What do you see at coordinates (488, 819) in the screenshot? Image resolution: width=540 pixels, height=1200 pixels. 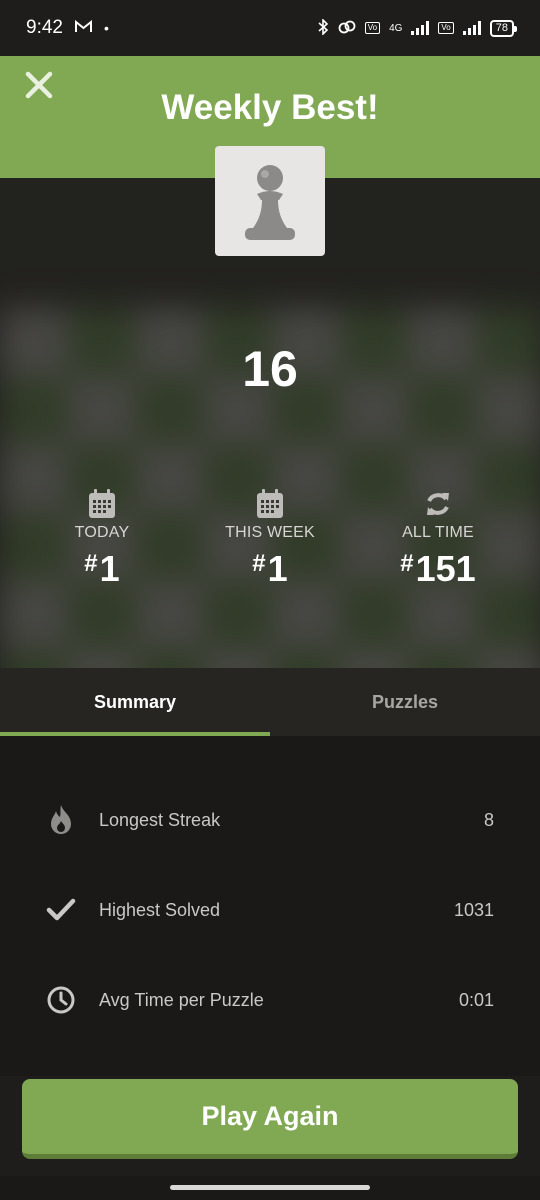 I see `stat-value: 8` at bounding box center [488, 819].